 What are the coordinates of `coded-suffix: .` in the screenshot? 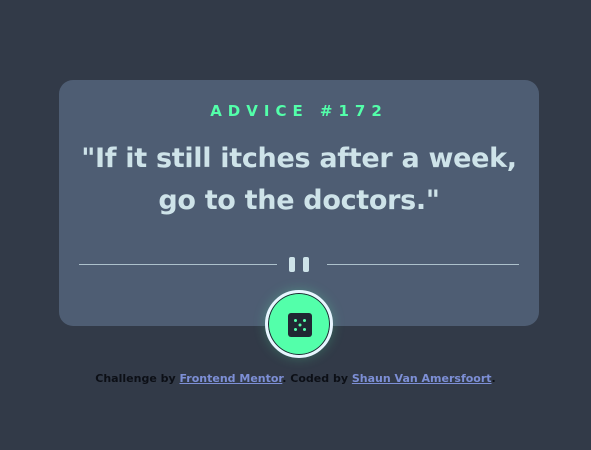 It's located at (493, 378).